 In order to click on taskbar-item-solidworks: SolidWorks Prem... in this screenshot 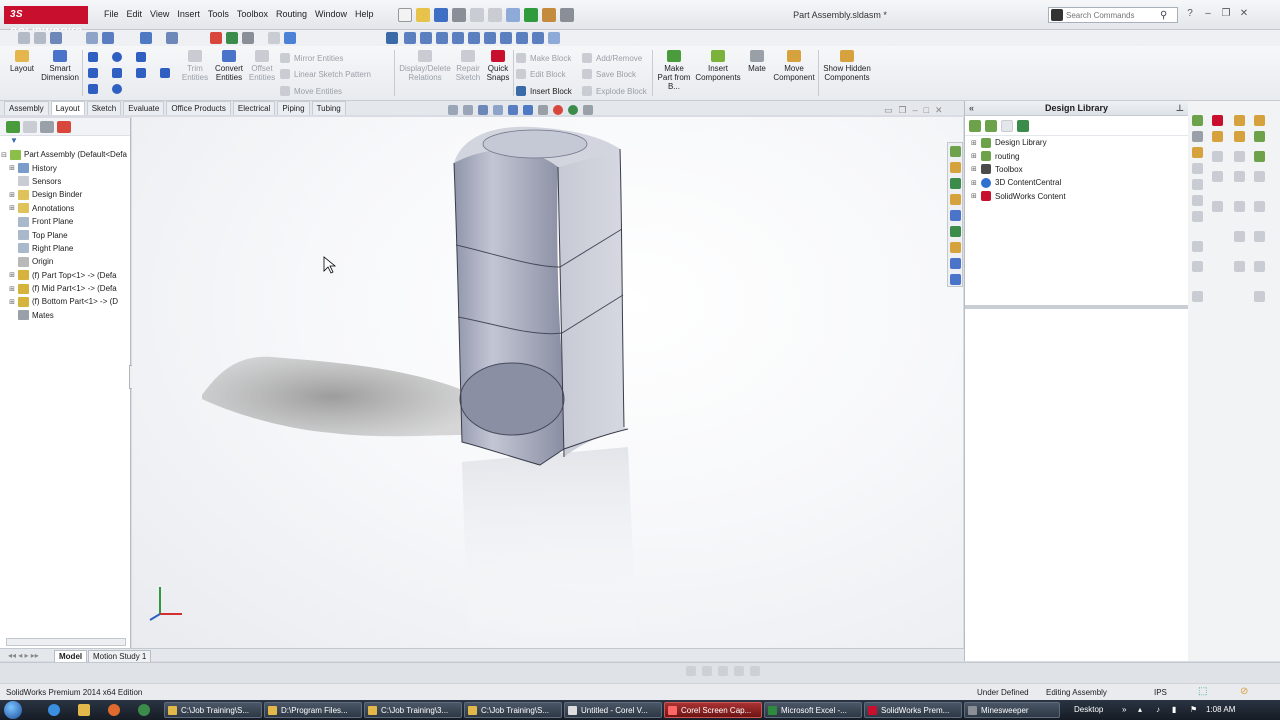, I will do `click(913, 710)`.